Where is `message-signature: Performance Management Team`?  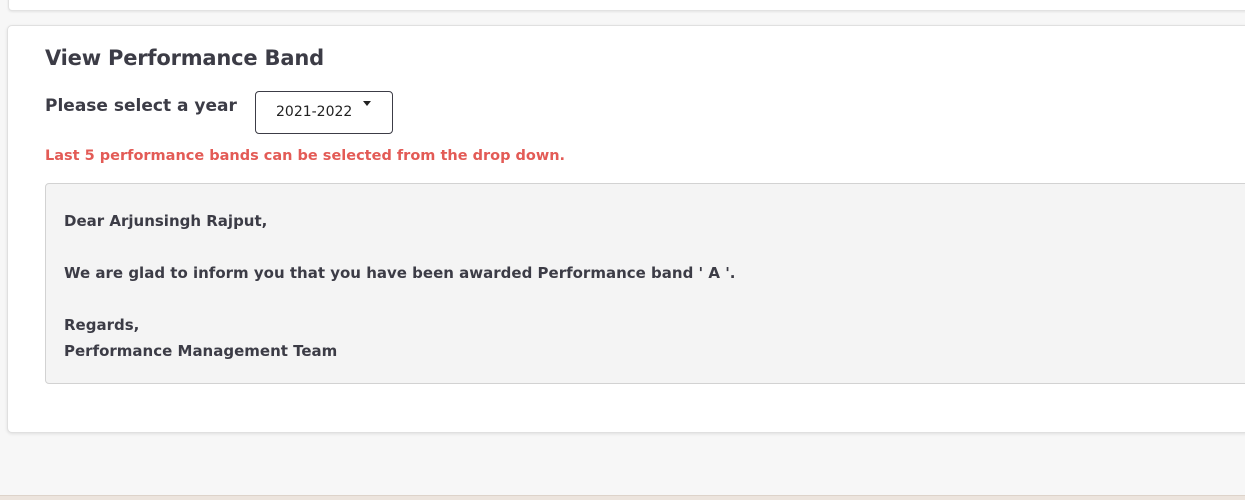 message-signature: Performance Management Team is located at coordinates (201, 351).